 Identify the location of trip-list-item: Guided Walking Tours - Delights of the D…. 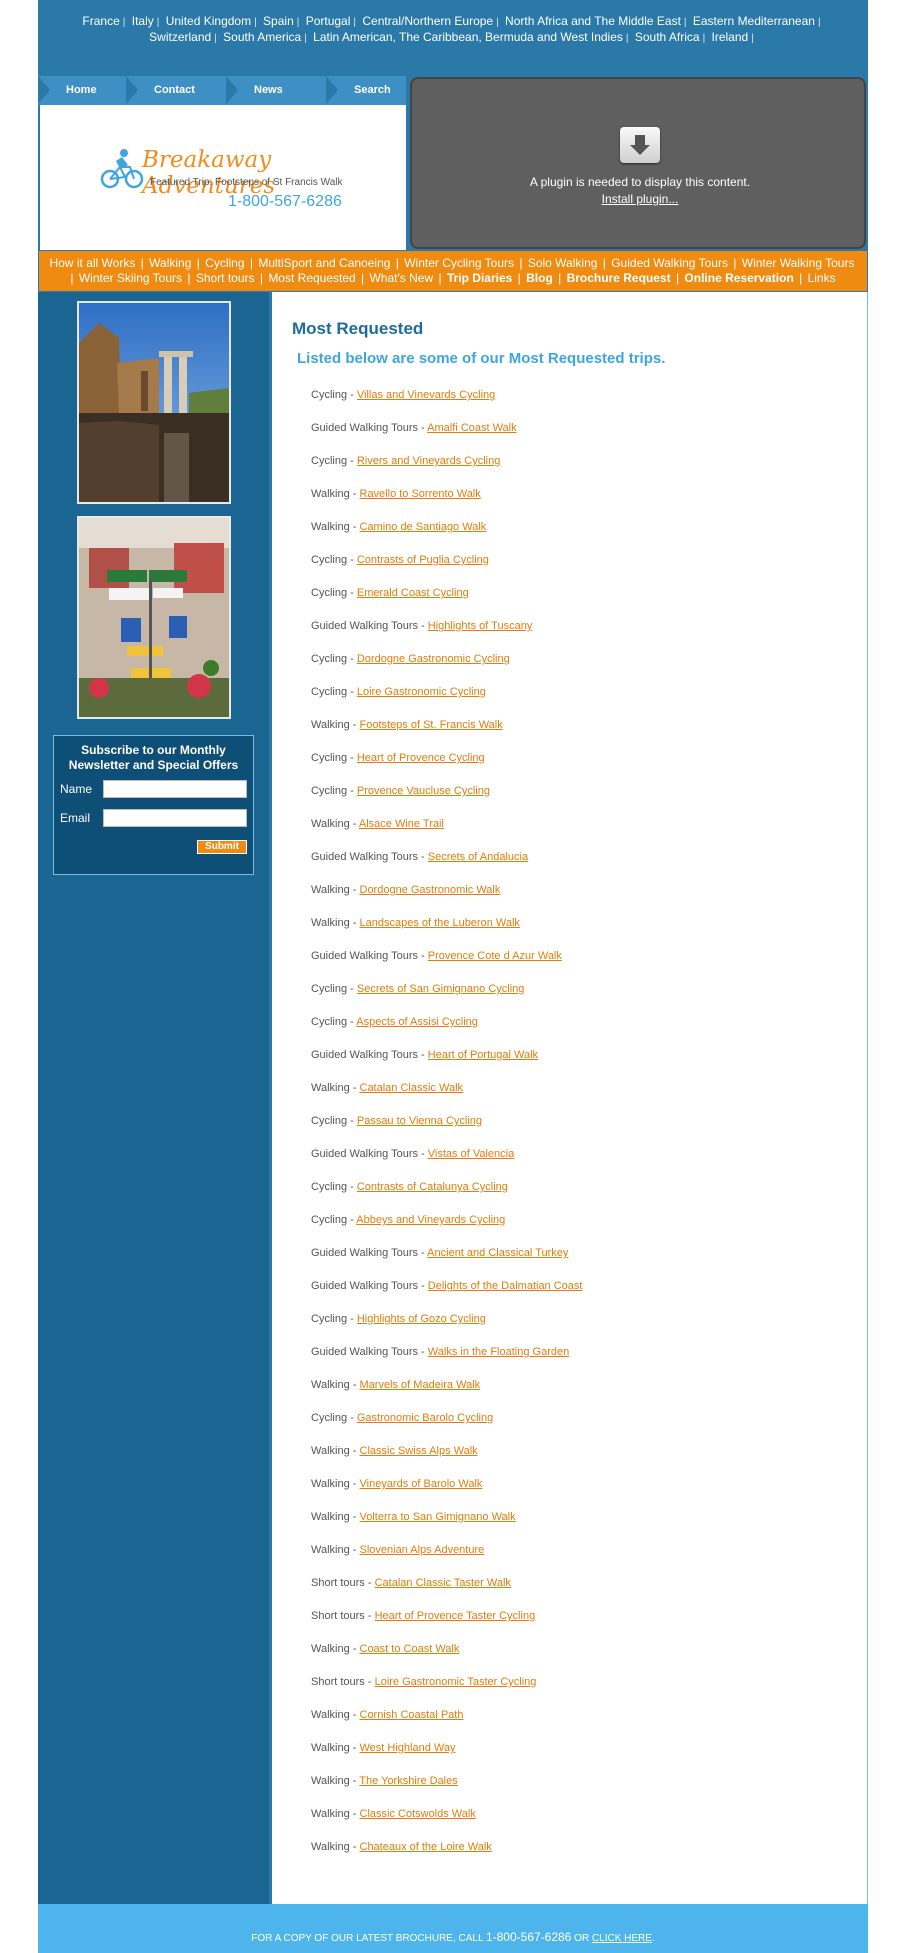
(446, 1296).